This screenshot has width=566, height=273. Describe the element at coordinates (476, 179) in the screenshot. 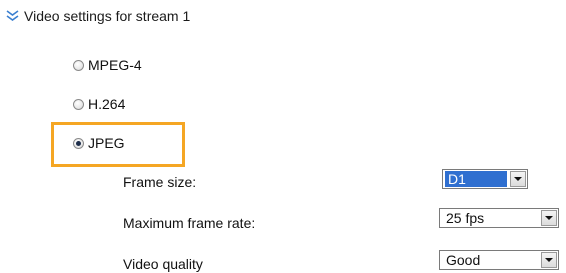

I see `frame-size-value: D1` at that location.